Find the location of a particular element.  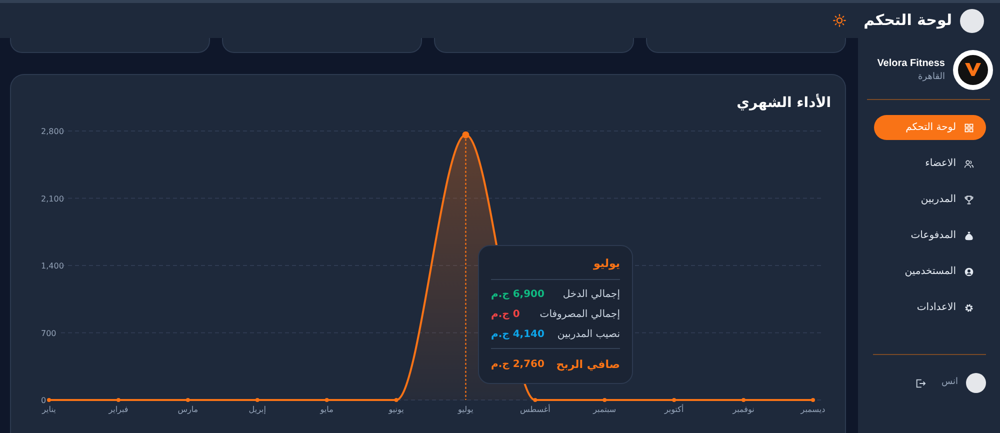

y-axis-label: 2,100 is located at coordinates (52, 199).